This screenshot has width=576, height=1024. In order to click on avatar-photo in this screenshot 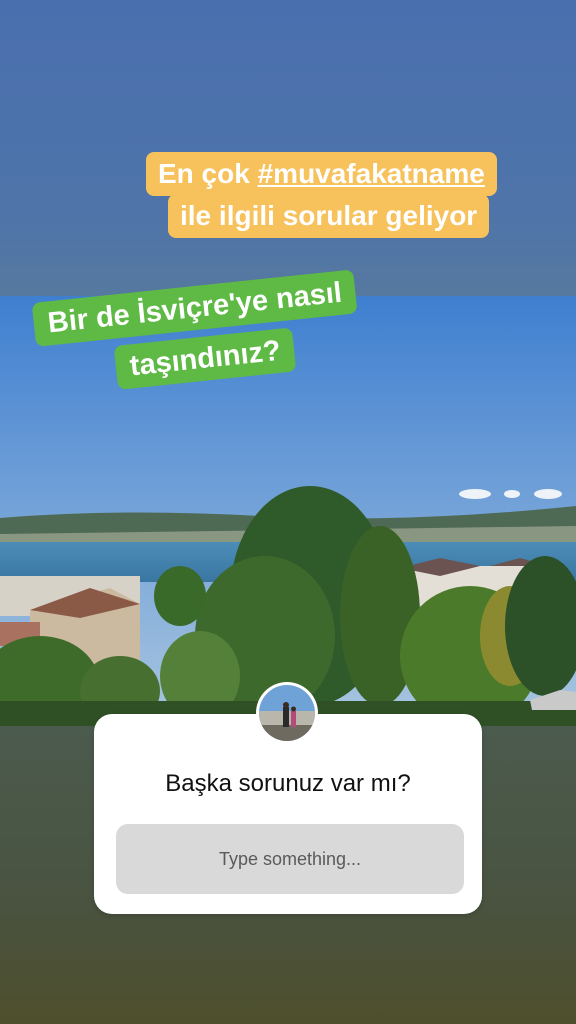, I will do `click(287, 713)`.